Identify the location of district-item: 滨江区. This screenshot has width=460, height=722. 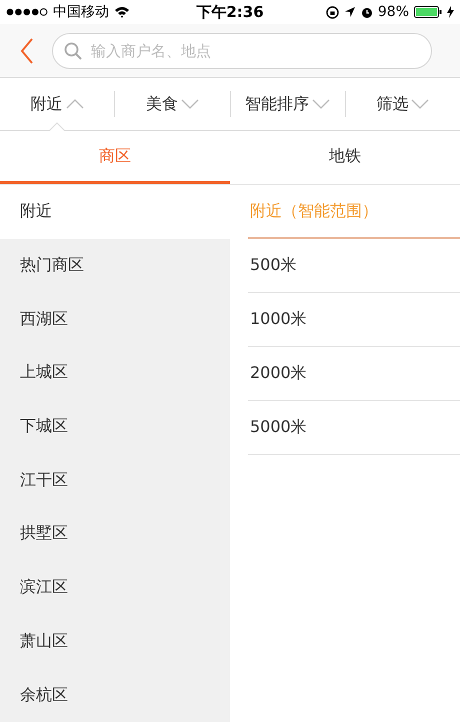
(115, 587).